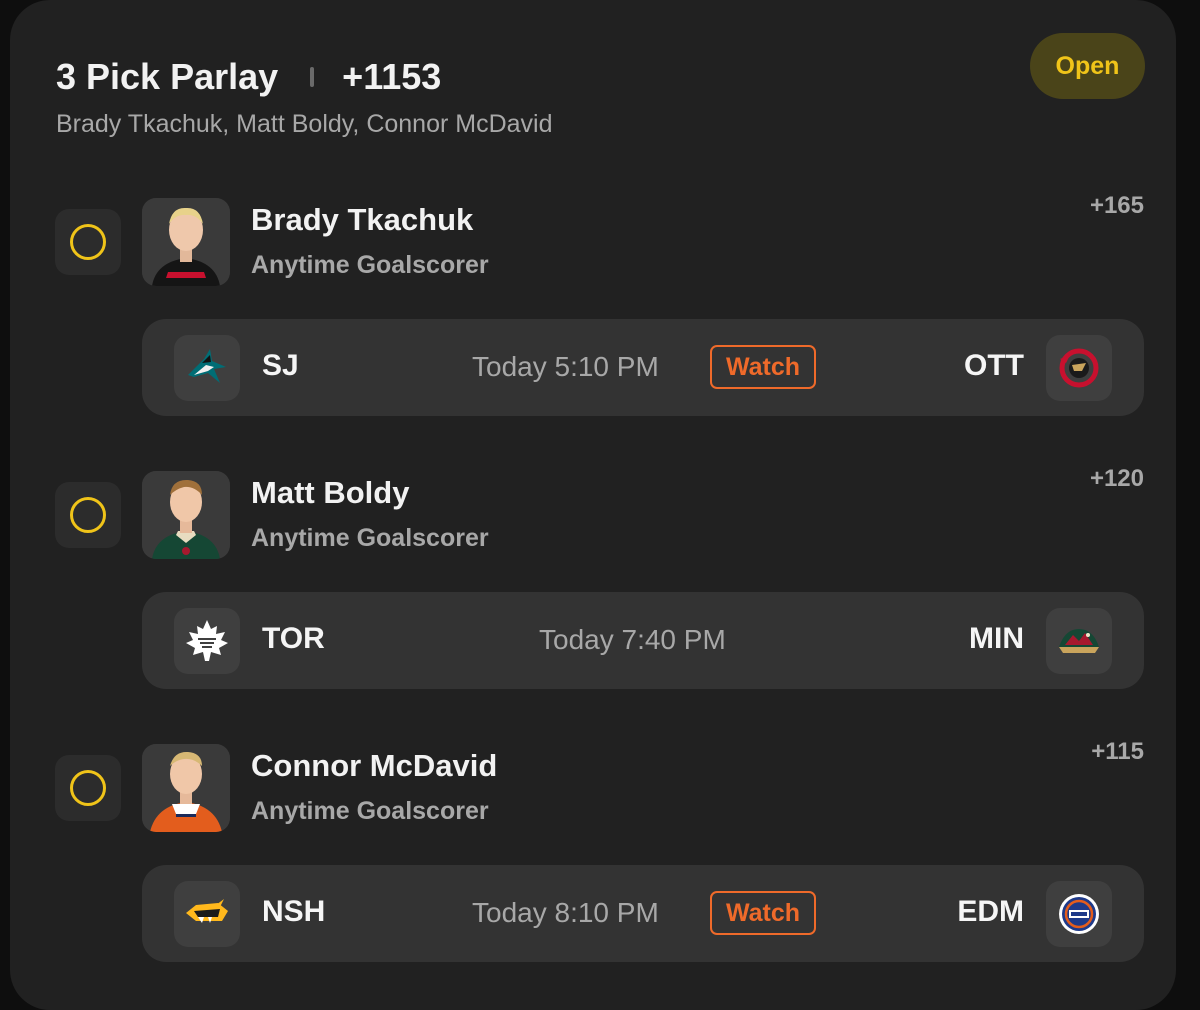 This screenshot has width=1200, height=1010. Describe the element at coordinates (1116, 205) in the screenshot. I see `leg-odds: +165` at that location.